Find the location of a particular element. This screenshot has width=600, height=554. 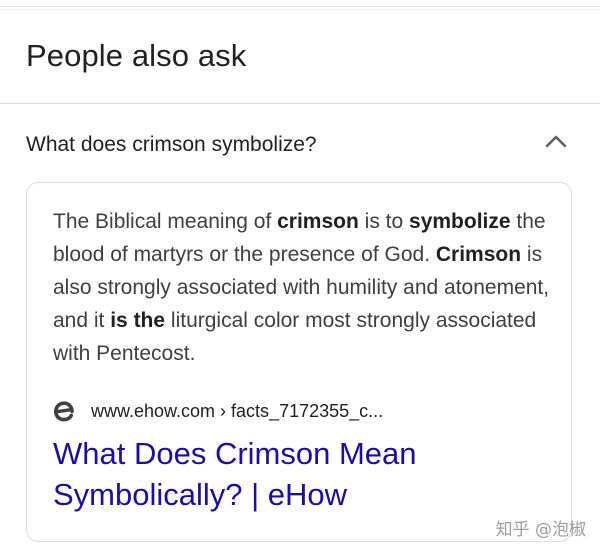

answer-bold-segment: symbolize is located at coordinates (460, 221).